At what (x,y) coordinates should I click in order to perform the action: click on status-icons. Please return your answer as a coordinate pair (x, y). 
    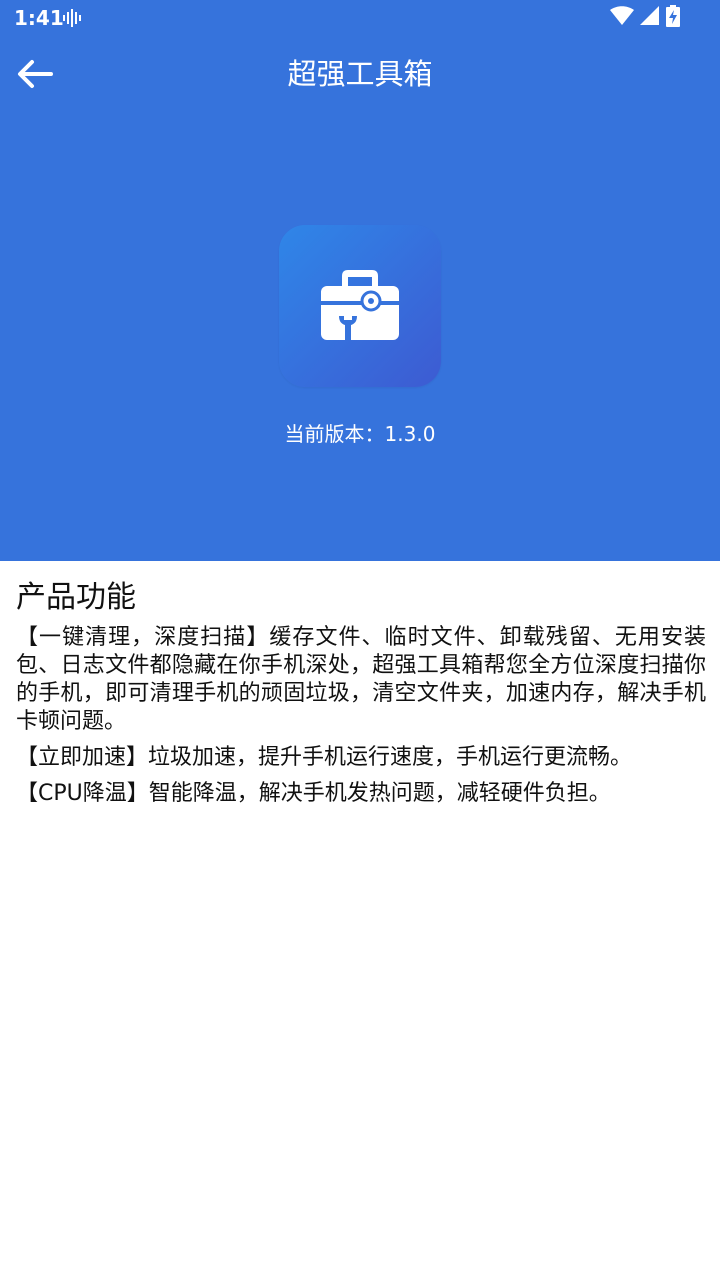
    Looking at the image, I should click on (645, 18).